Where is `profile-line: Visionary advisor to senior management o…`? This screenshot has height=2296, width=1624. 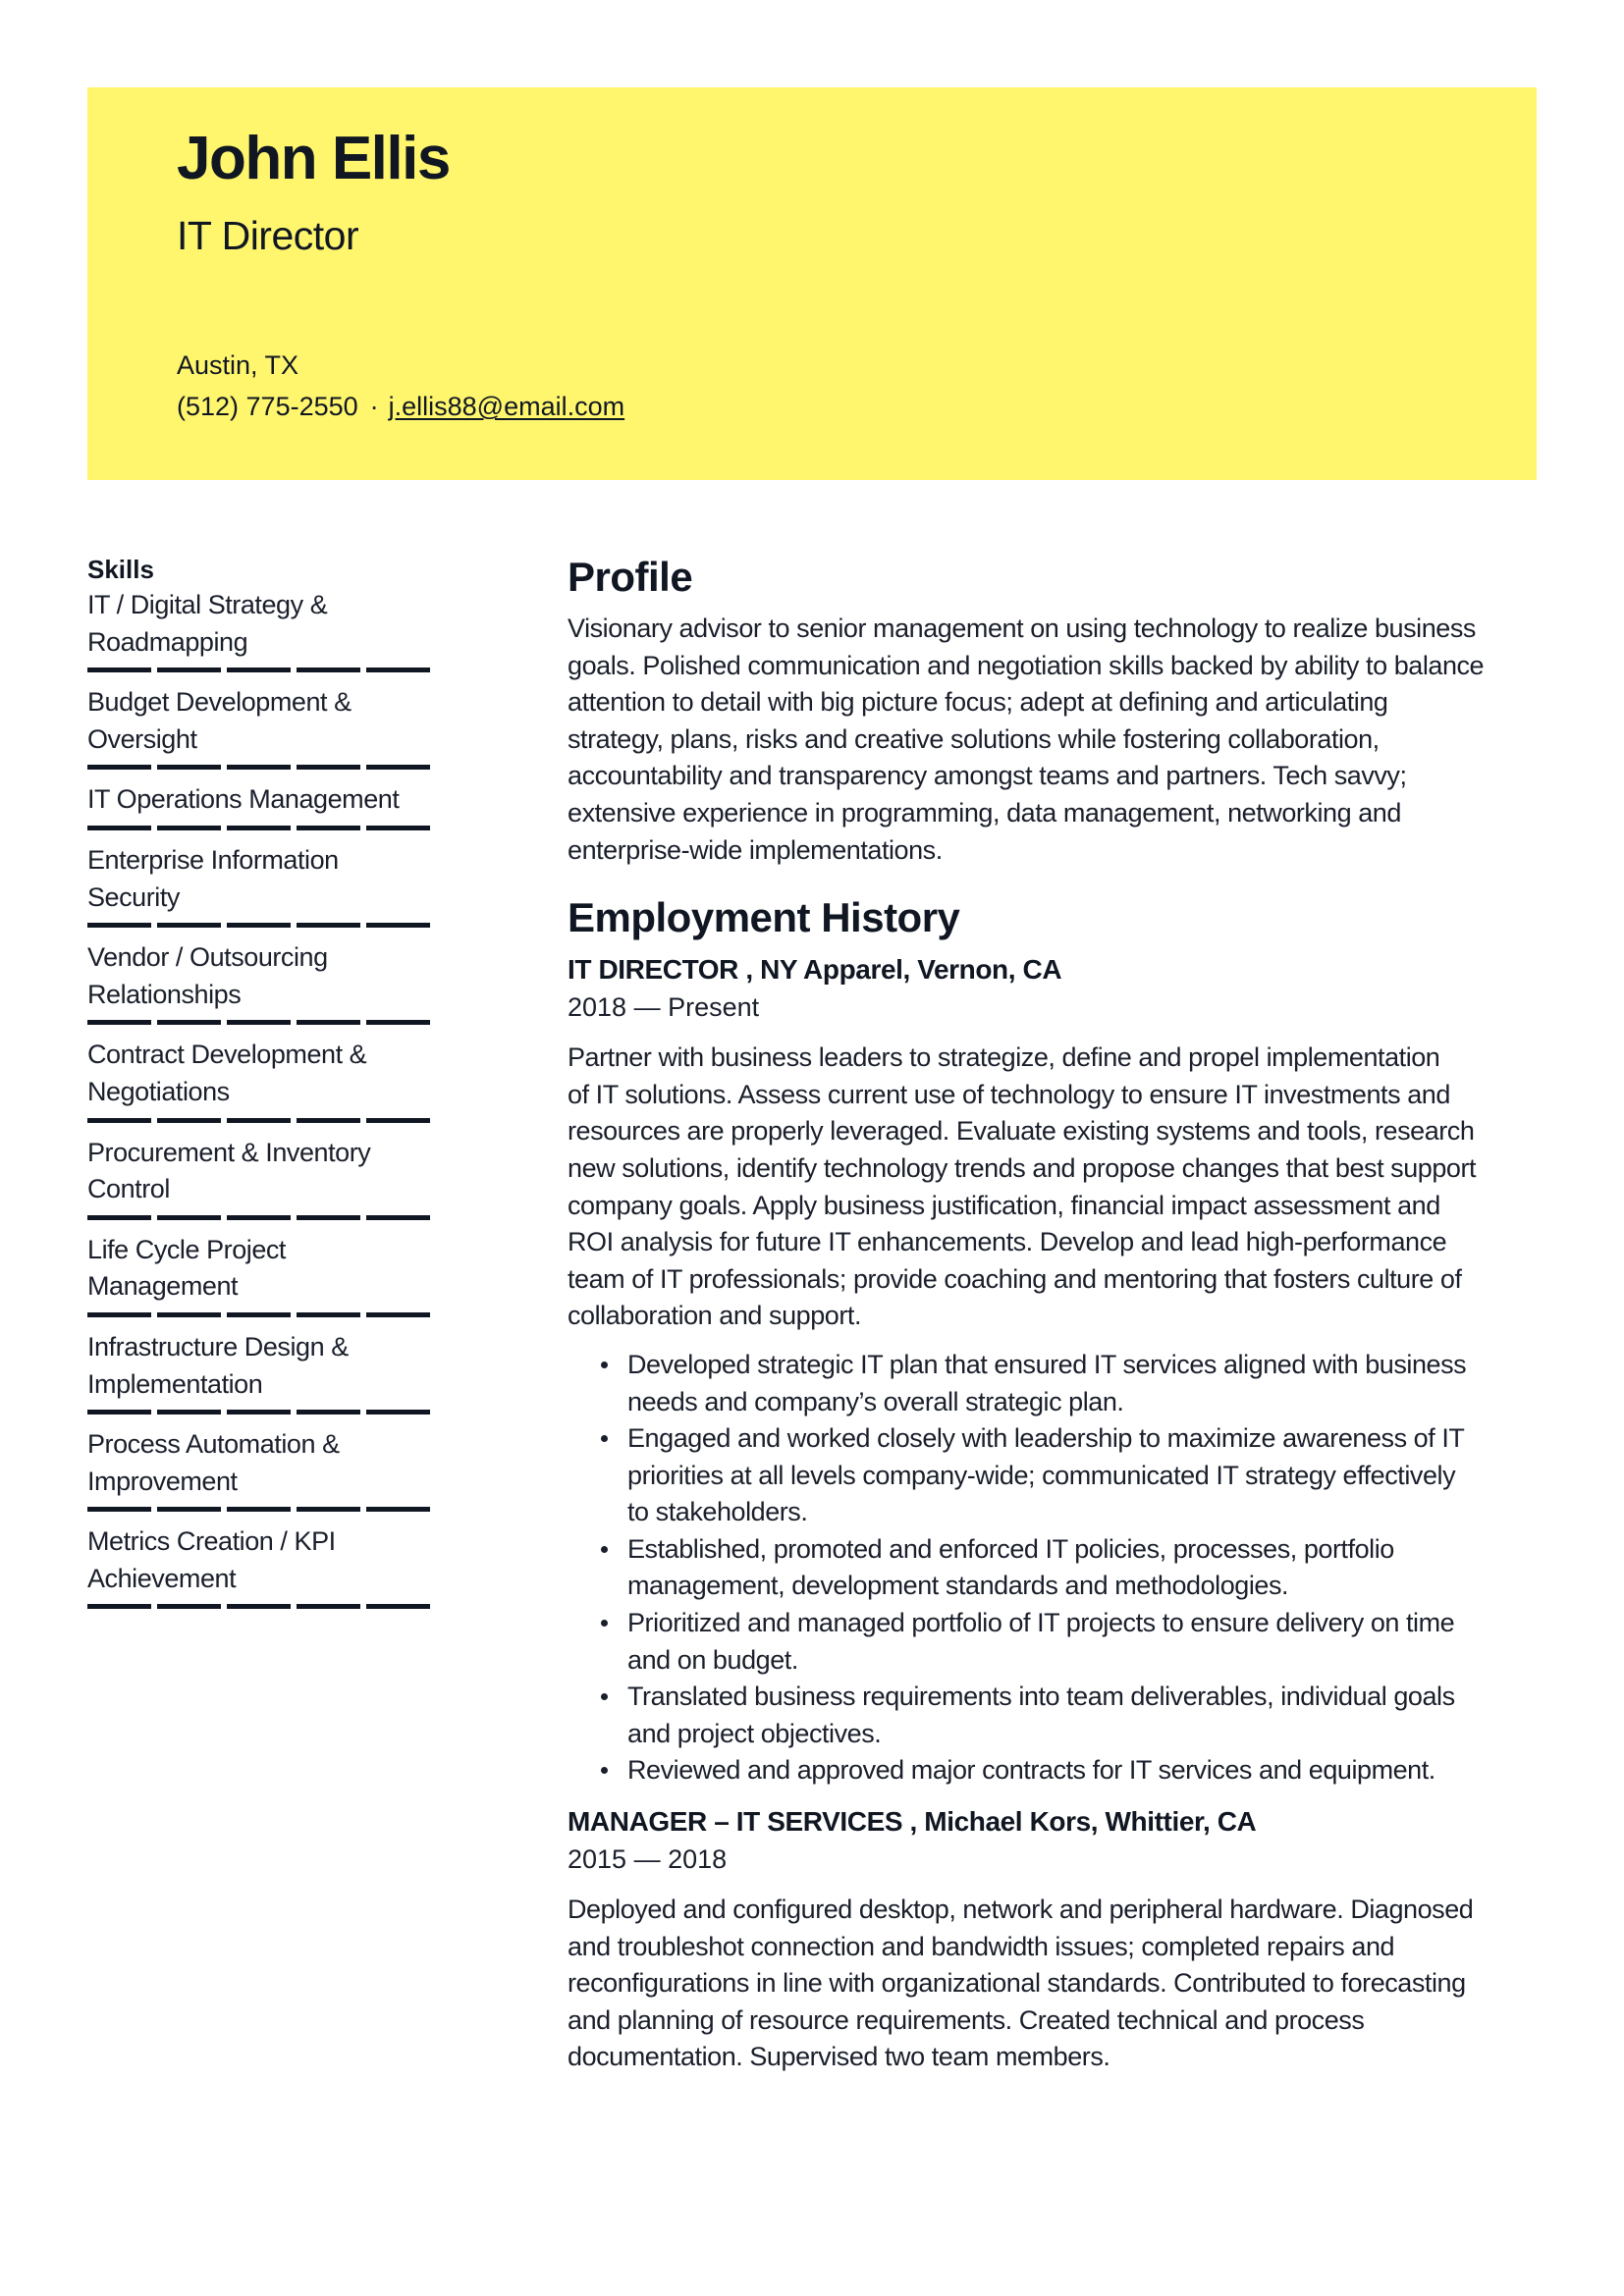 profile-line: Visionary advisor to senior management o… is located at coordinates (1022, 628).